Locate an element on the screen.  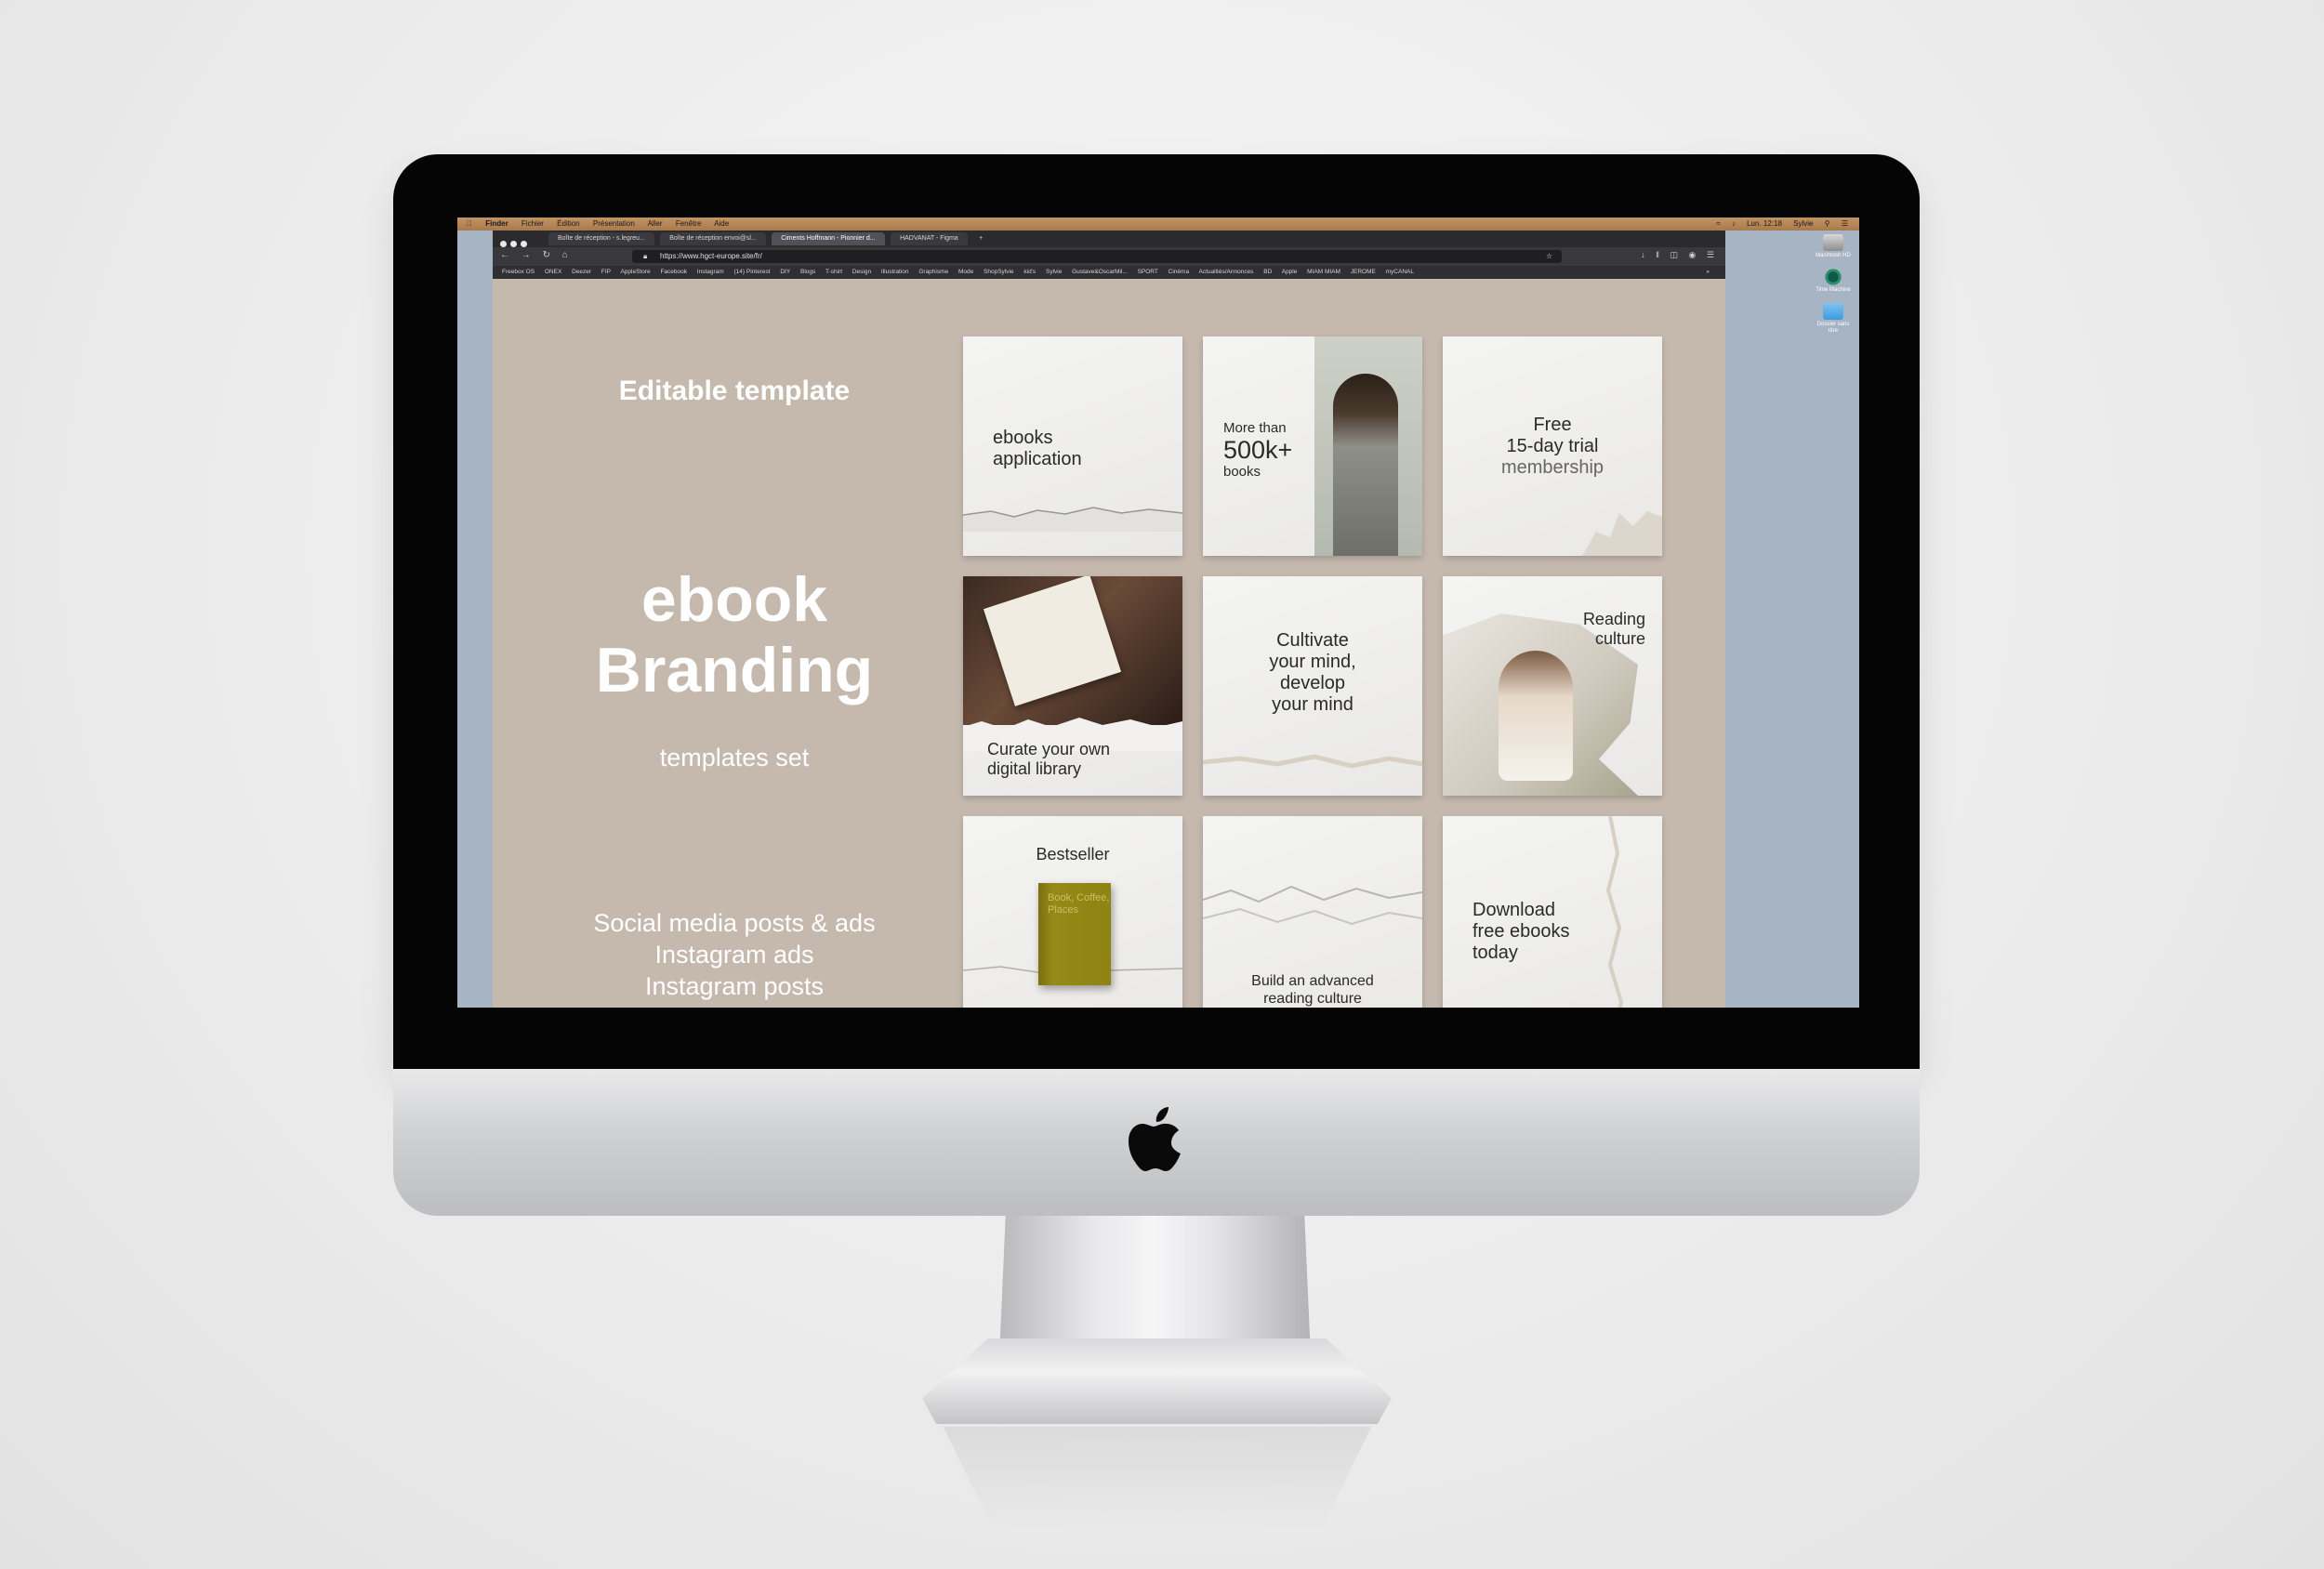
sidebar-icon: ◫ is located at coordinates (1674, 254).